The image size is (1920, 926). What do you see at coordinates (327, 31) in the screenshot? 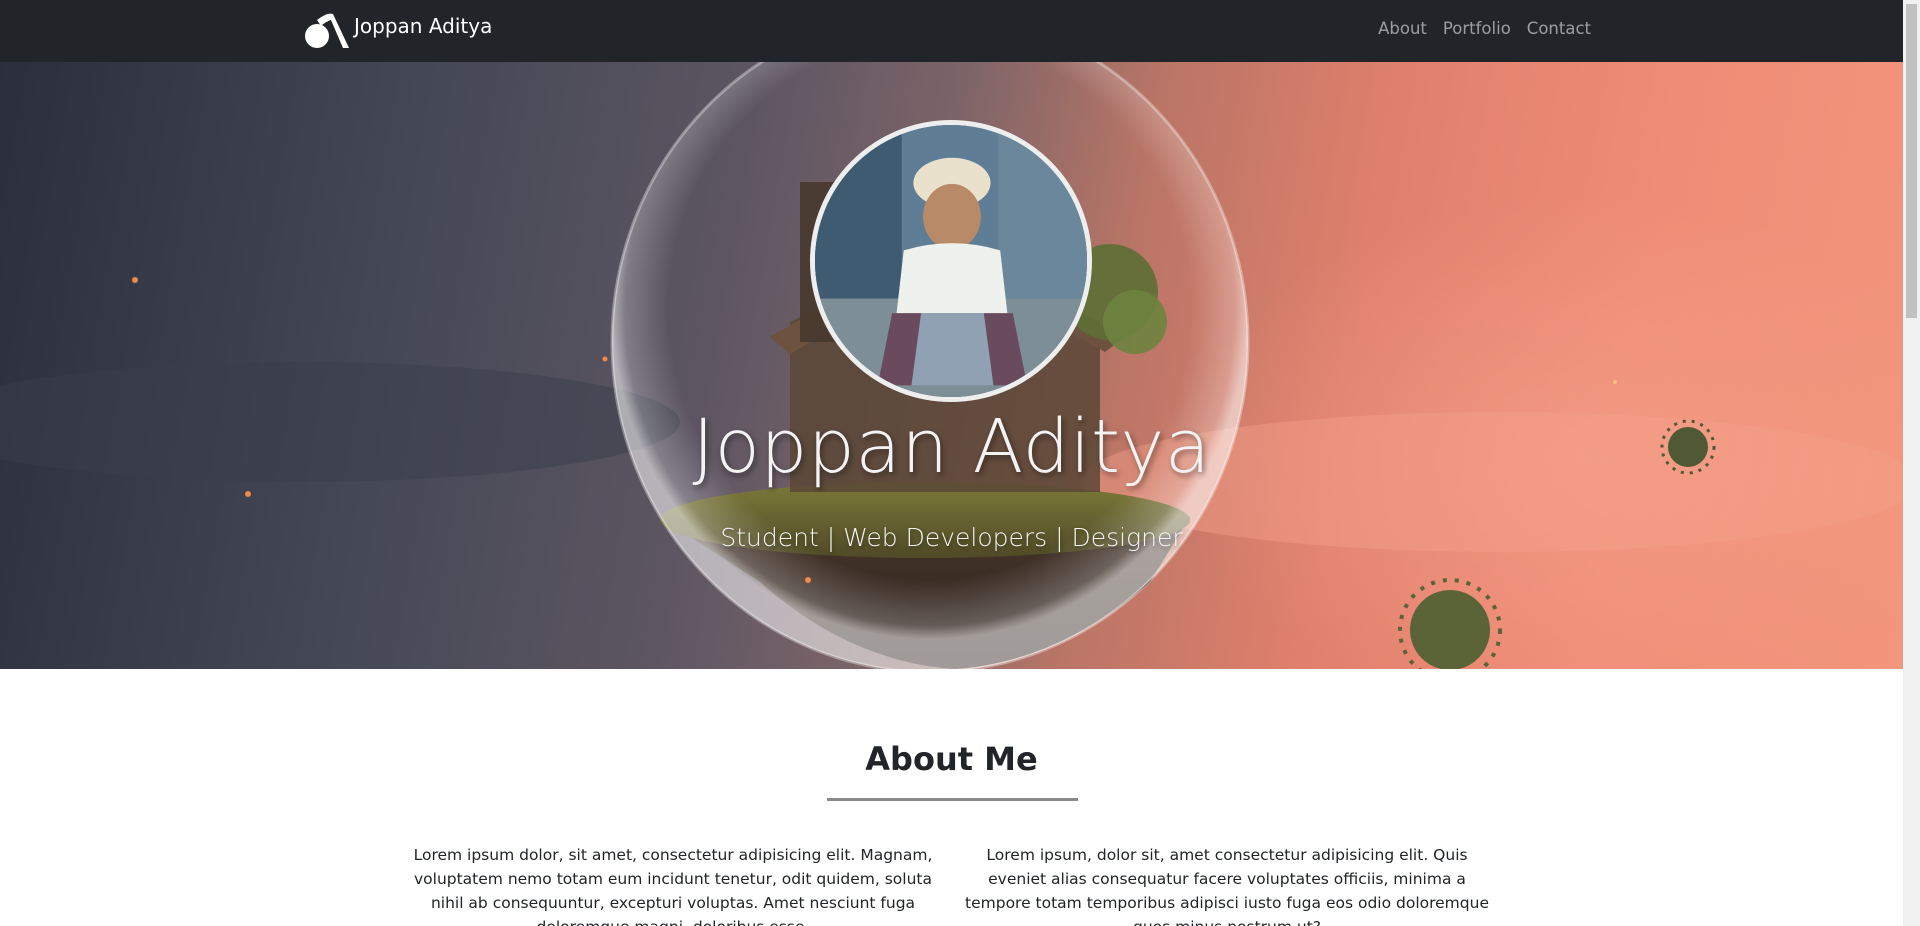
I see `ja-logo-icon` at bounding box center [327, 31].